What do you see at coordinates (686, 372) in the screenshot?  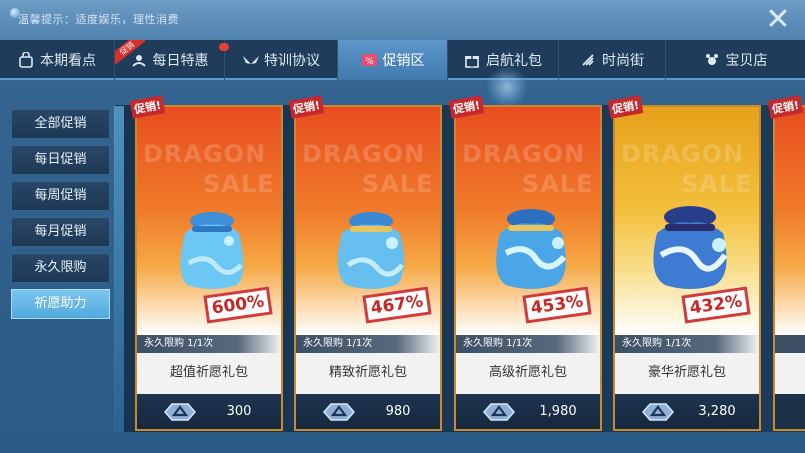 I see `product-name: 豪华祈愿礼包` at bounding box center [686, 372].